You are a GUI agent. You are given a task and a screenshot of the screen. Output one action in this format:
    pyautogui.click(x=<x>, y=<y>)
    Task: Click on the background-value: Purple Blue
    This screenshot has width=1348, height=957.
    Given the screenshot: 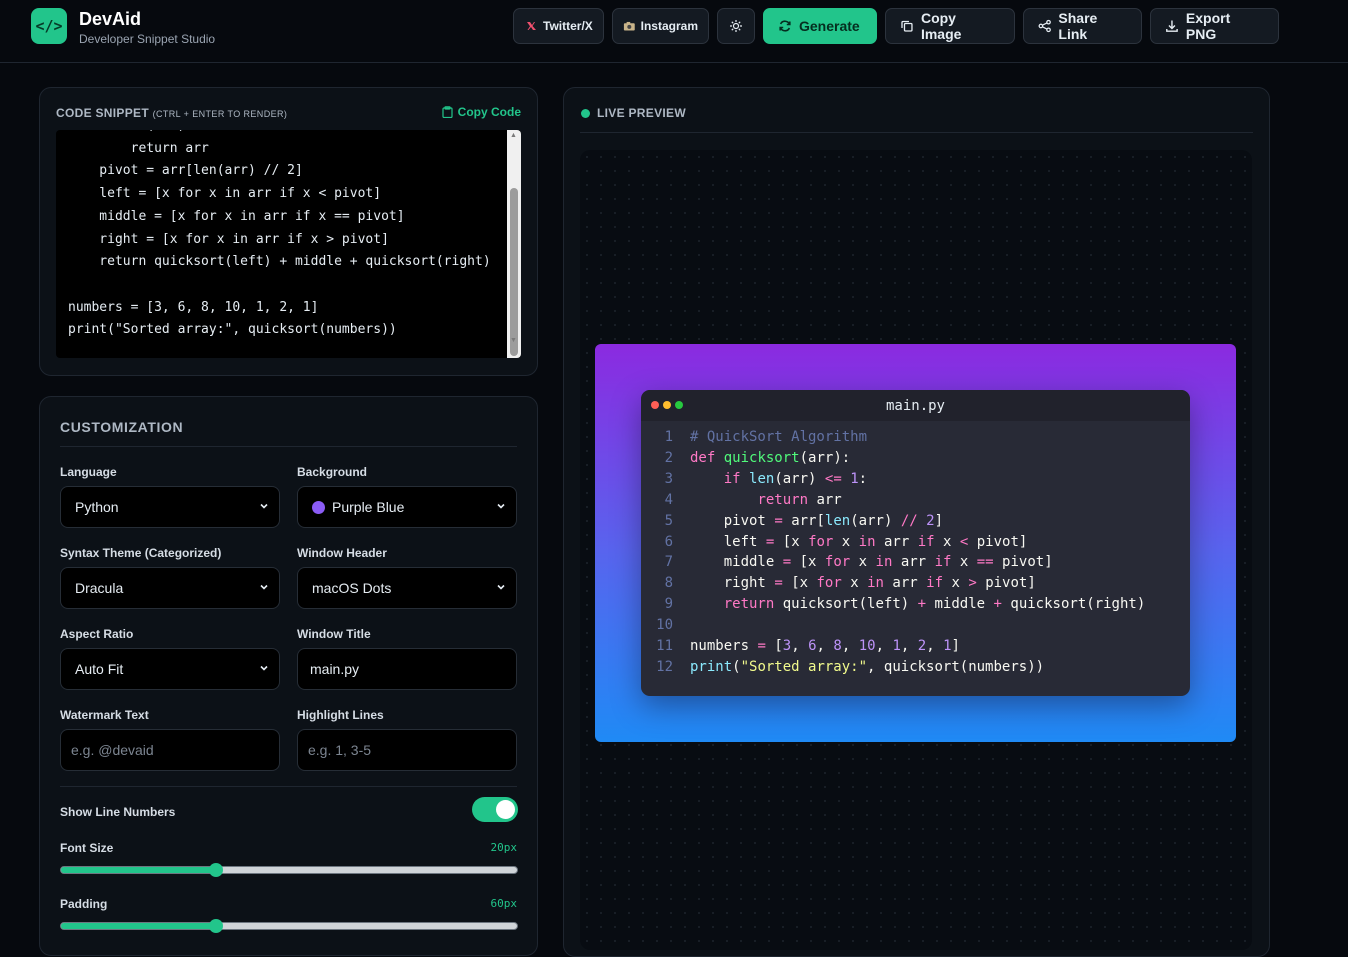 What is the action you would take?
    pyautogui.click(x=368, y=507)
    